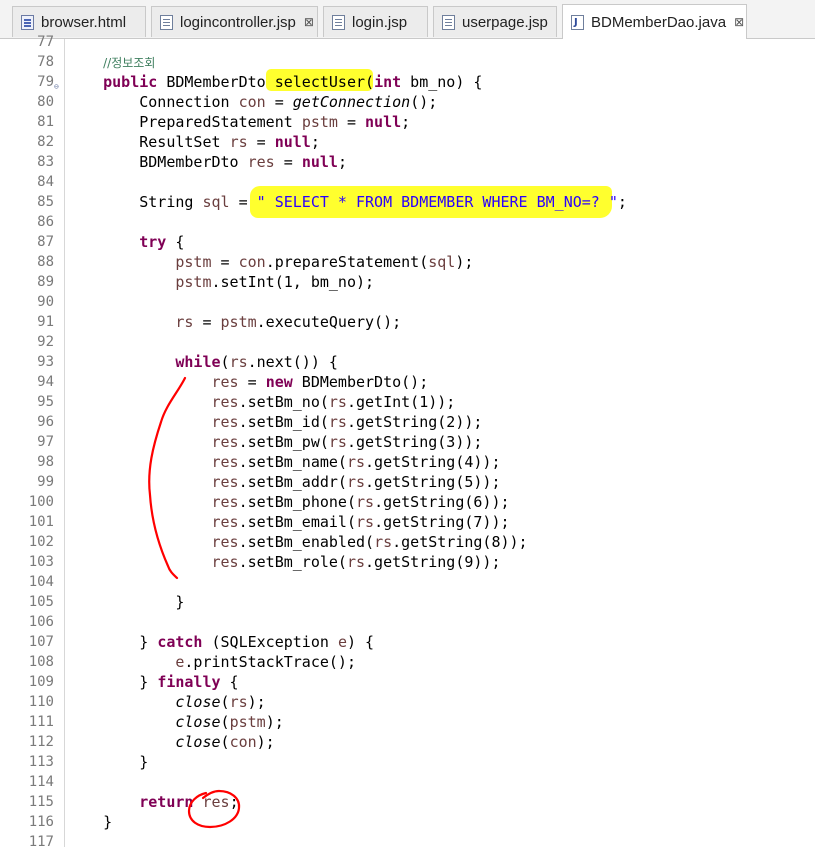  I want to click on code-line: 116 }, so click(407, 822).